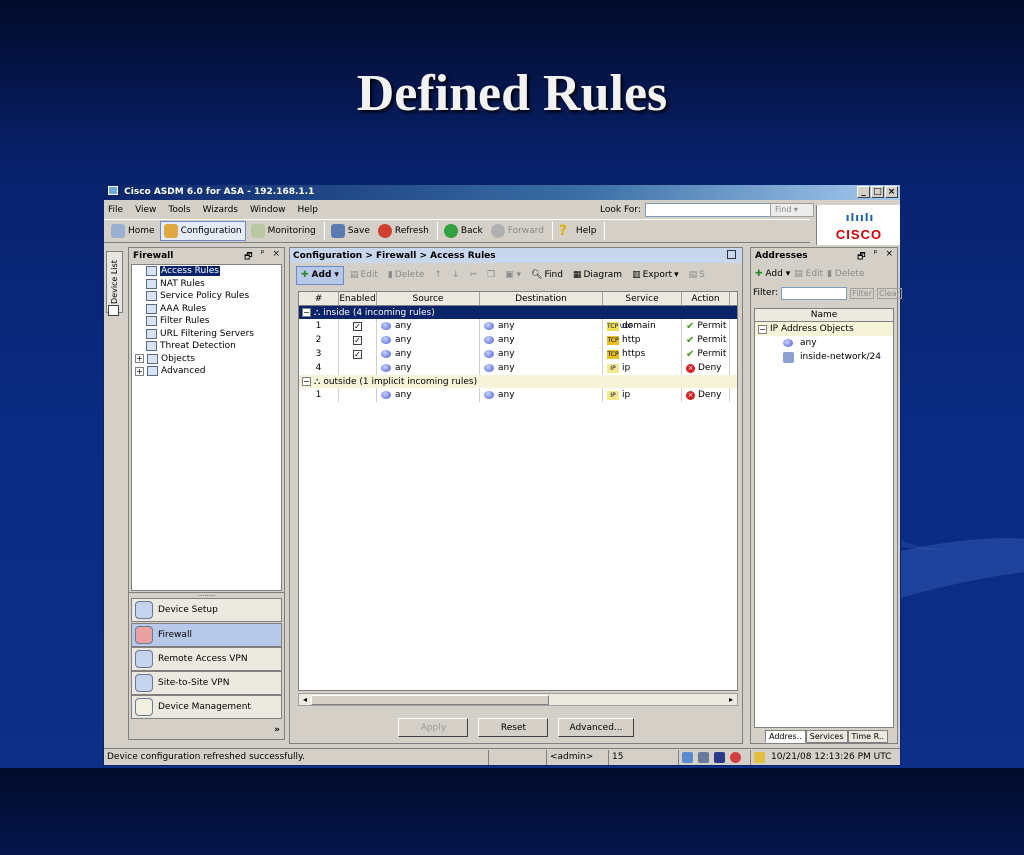 Image resolution: width=1024 pixels, height=855 pixels. Describe the element at coordinates (114, 282) in the screenshot. I see `device-list-tab: Device List` at that location.